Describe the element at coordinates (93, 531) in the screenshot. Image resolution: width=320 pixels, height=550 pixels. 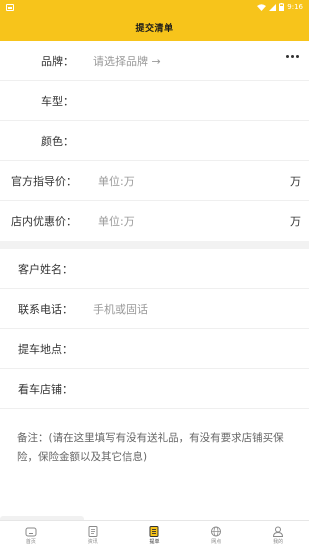
I see `news-icon` at that location.